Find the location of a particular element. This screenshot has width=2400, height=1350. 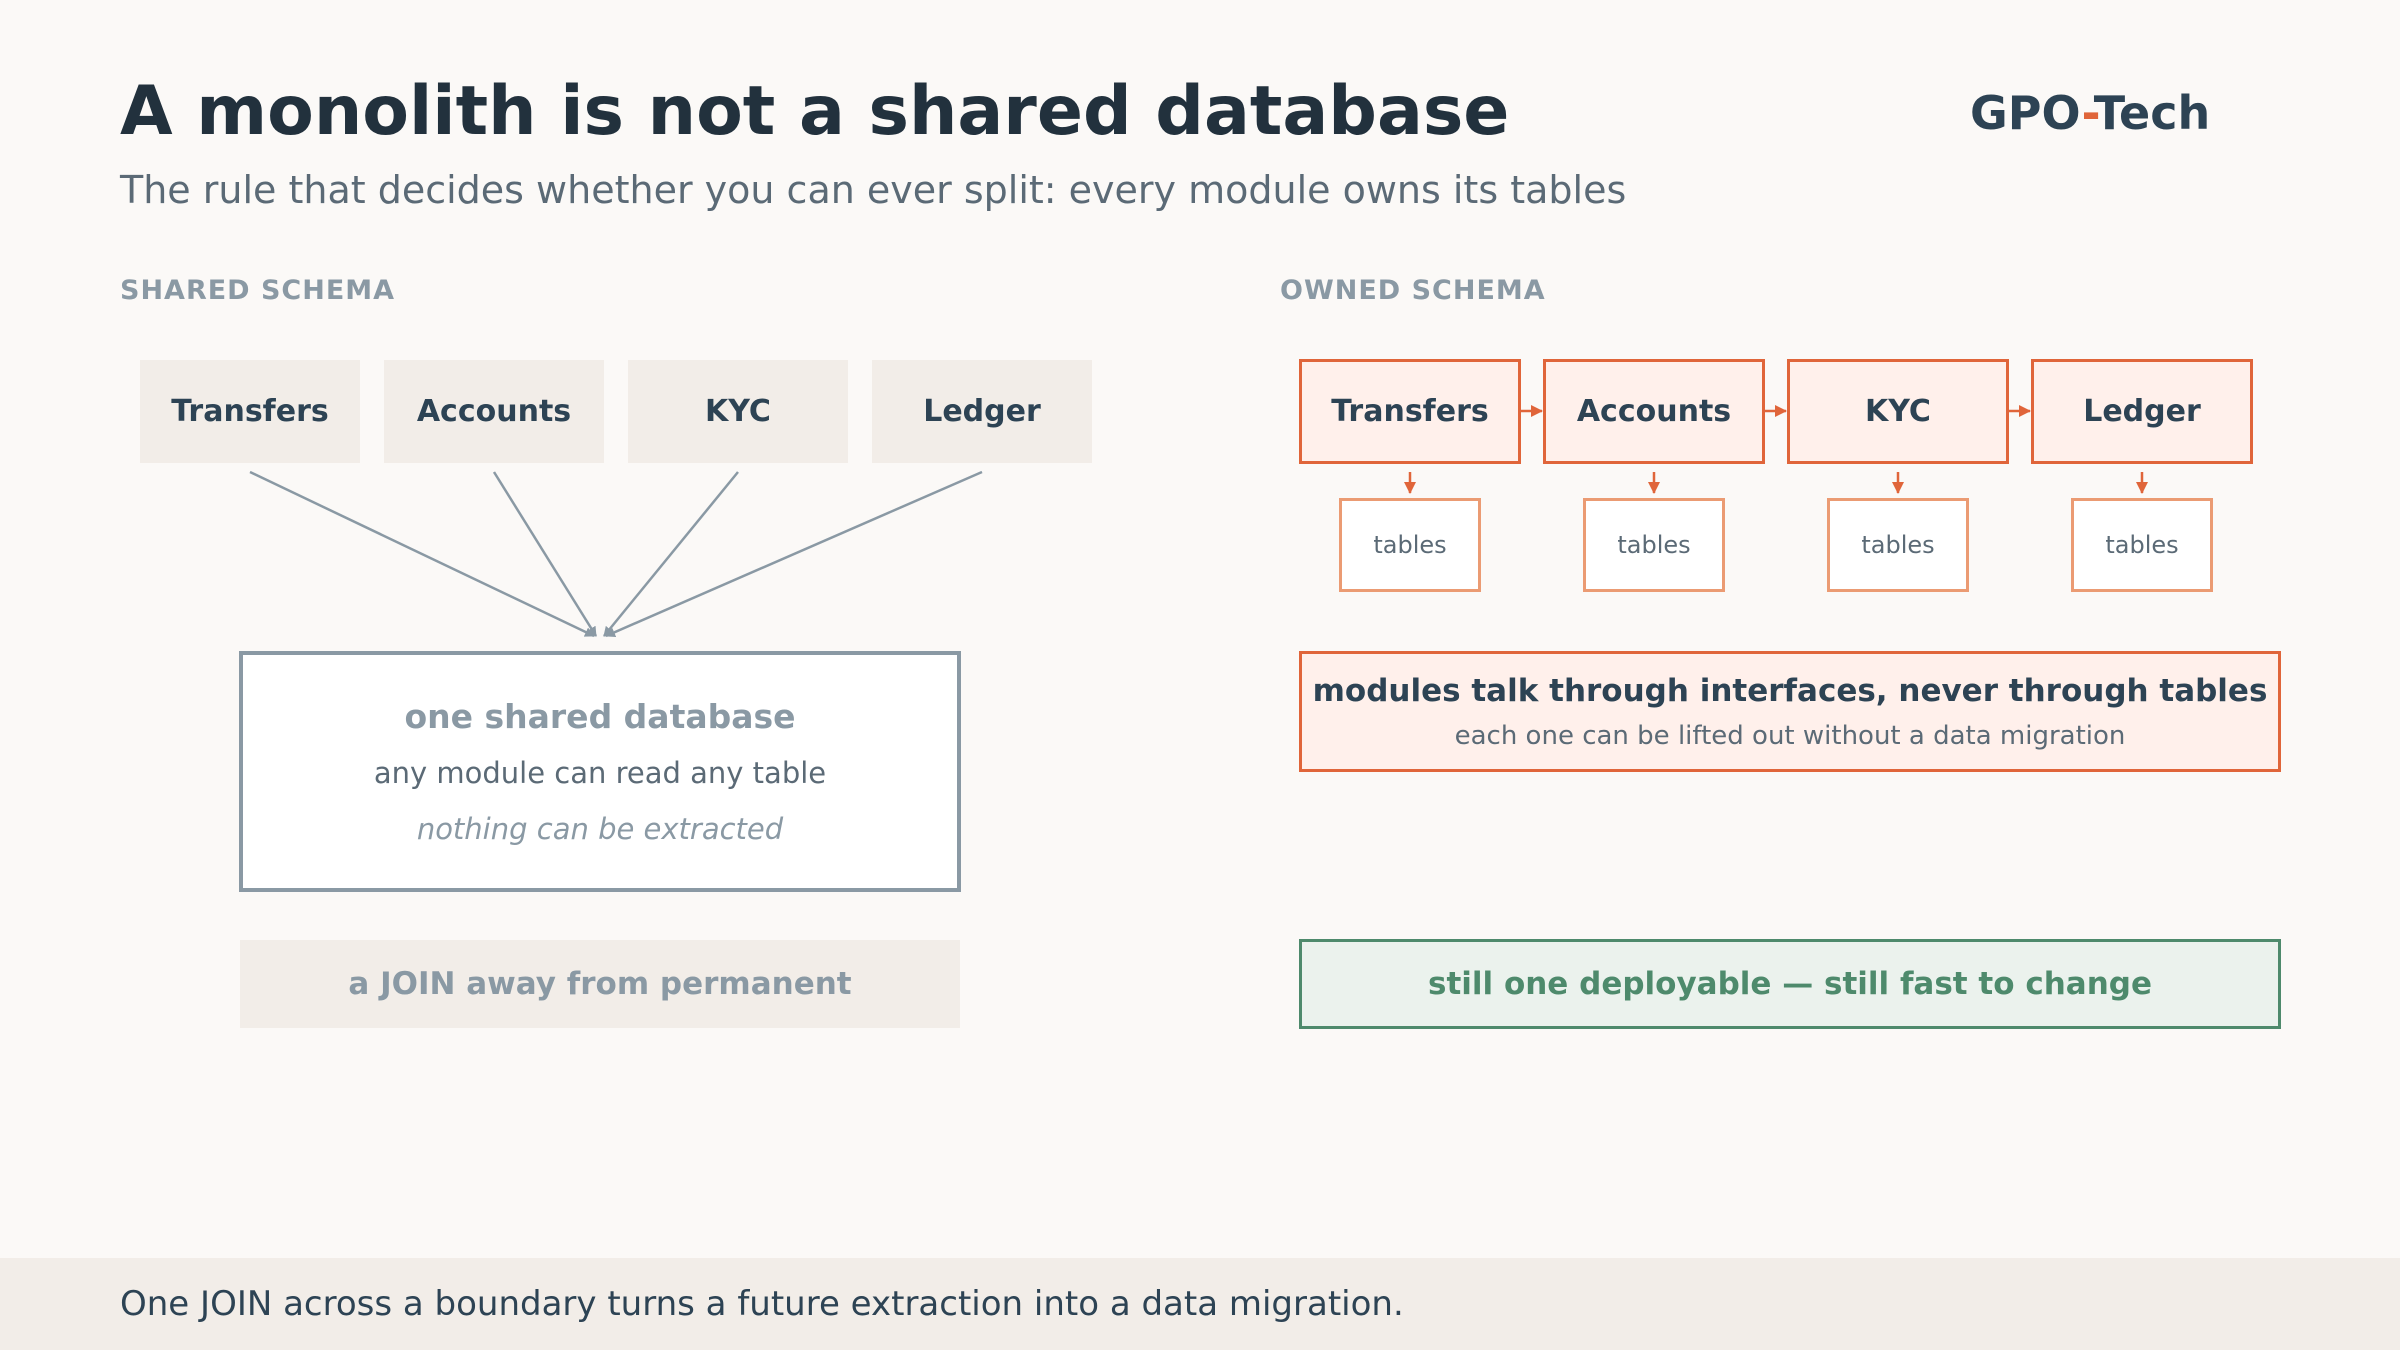

shared-arrow-transfers is located at coordinates (422, 554).